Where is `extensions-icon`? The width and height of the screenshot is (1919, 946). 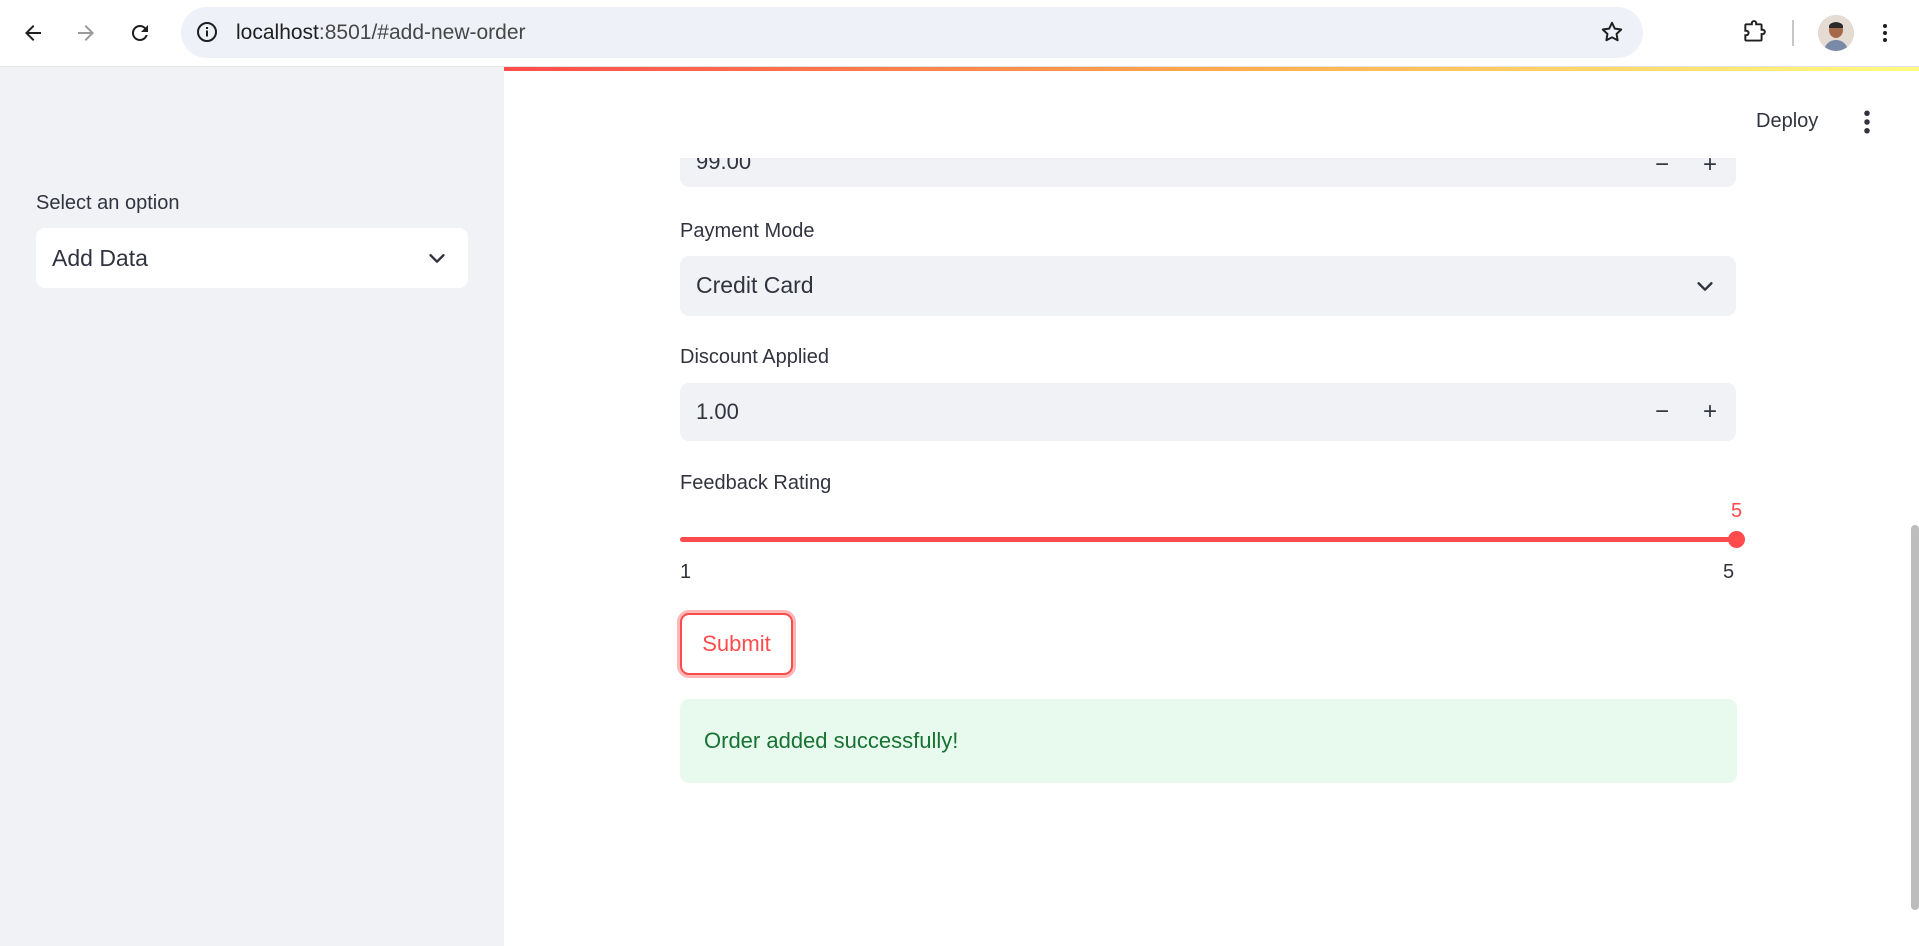 extensions-icon is located at coordinates (1755, 31).